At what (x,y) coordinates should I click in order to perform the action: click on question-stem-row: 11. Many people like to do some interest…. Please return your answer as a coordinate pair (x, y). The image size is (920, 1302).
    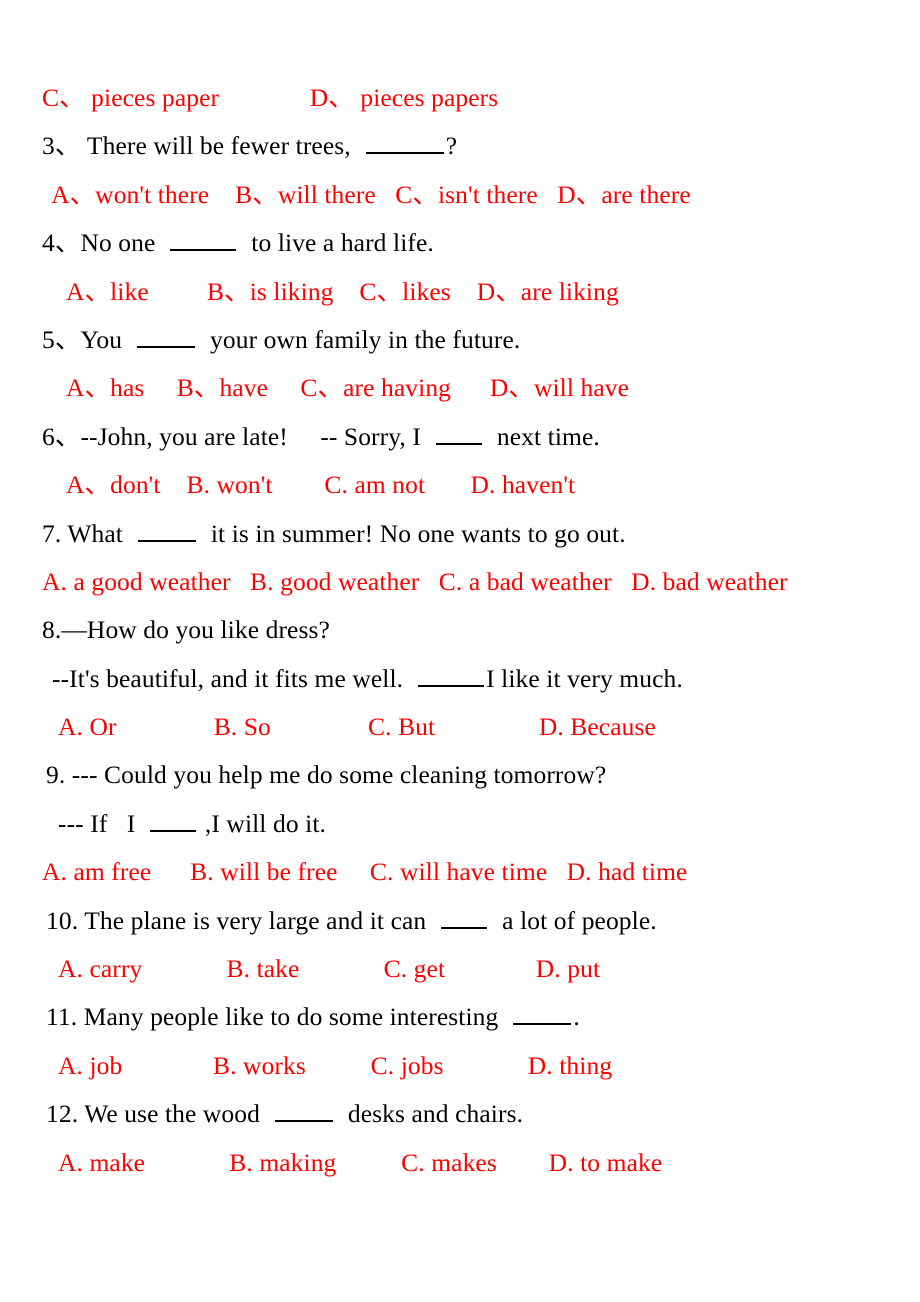
    Looking at the image, I should click on (460, 1017).